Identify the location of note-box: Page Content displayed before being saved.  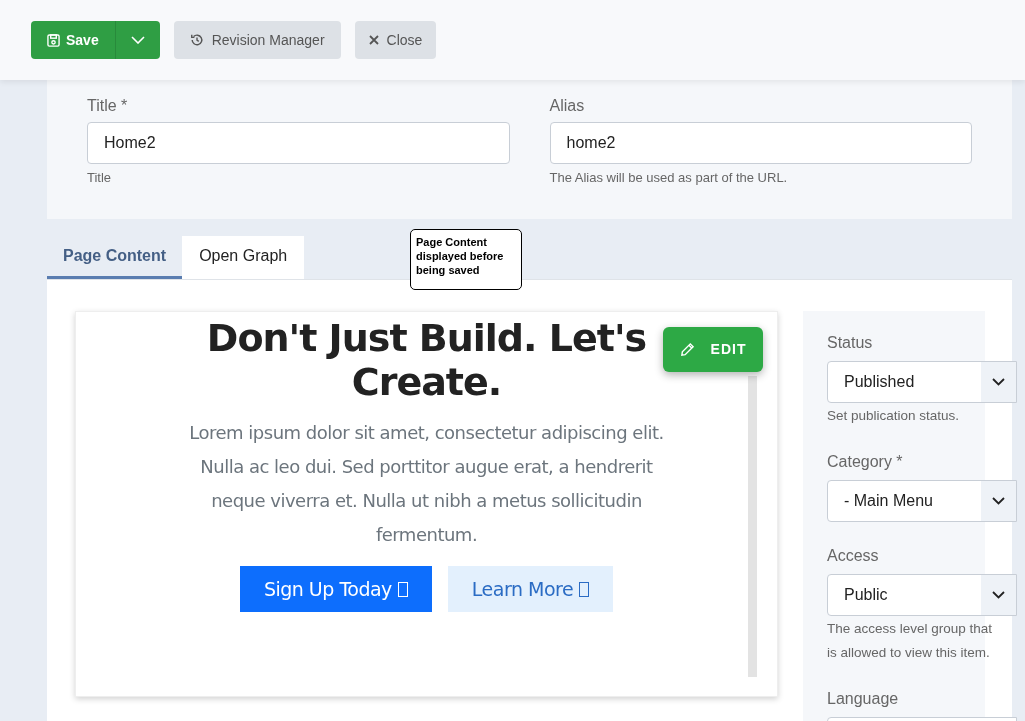
(466, 259).